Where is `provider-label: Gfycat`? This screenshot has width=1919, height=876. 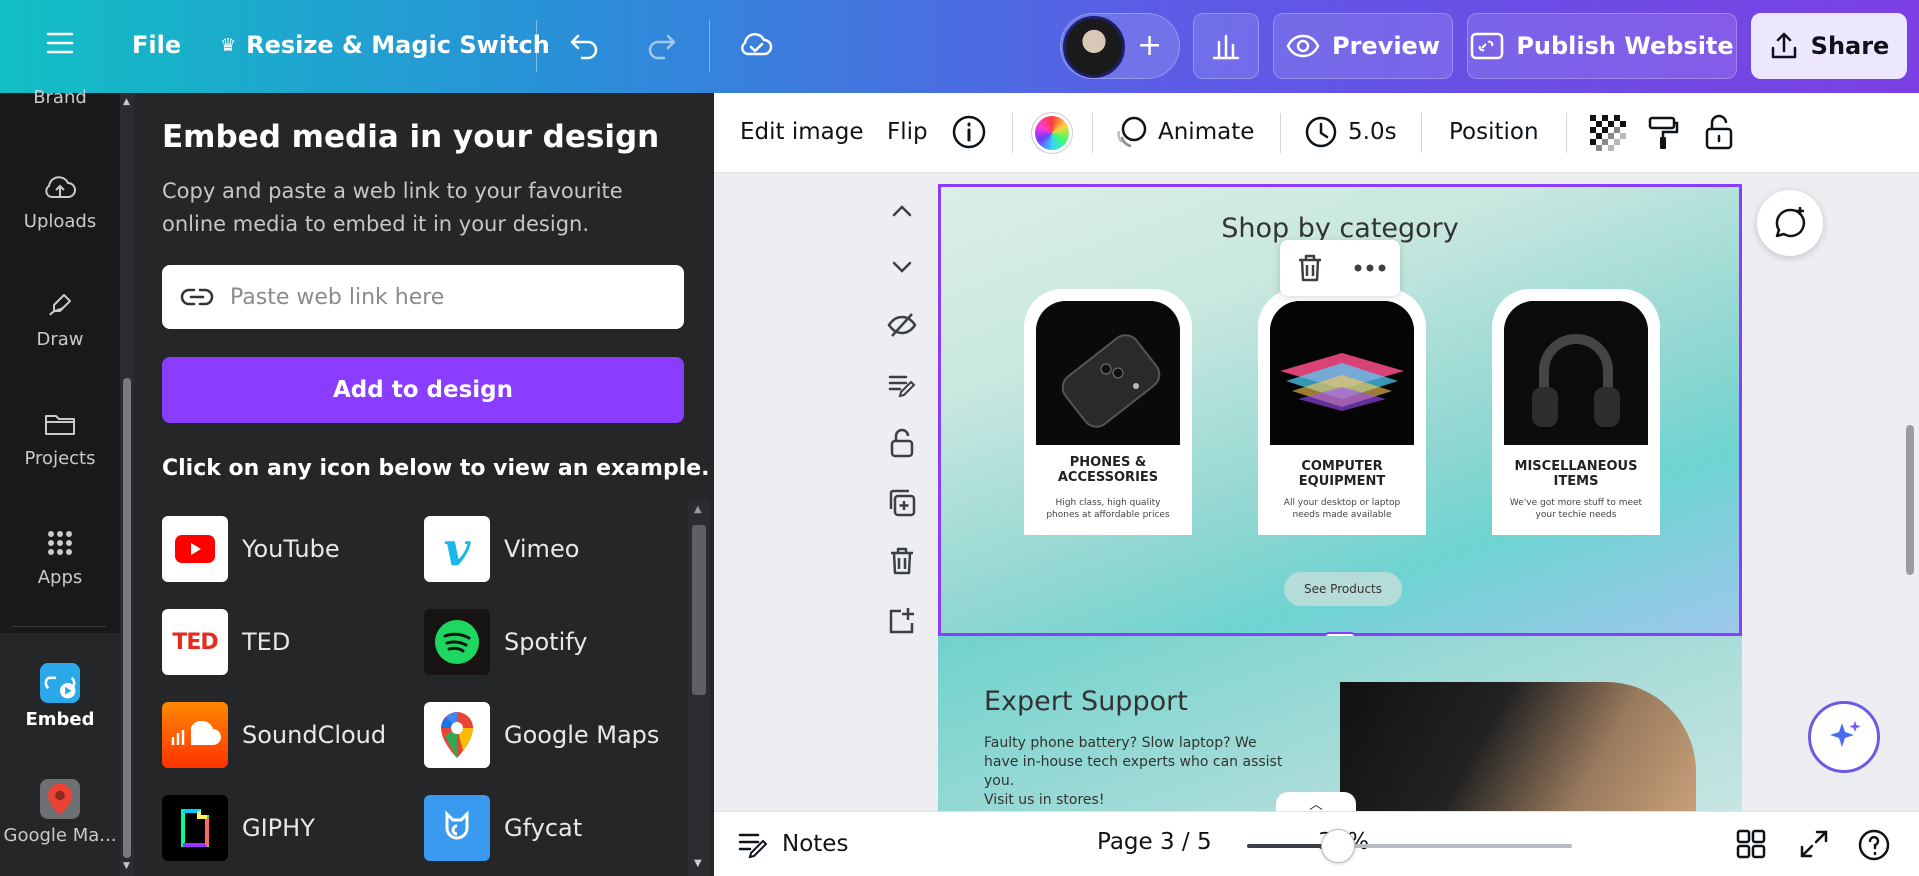
provider-label: Gfycat is located at coordinates (543, 828).